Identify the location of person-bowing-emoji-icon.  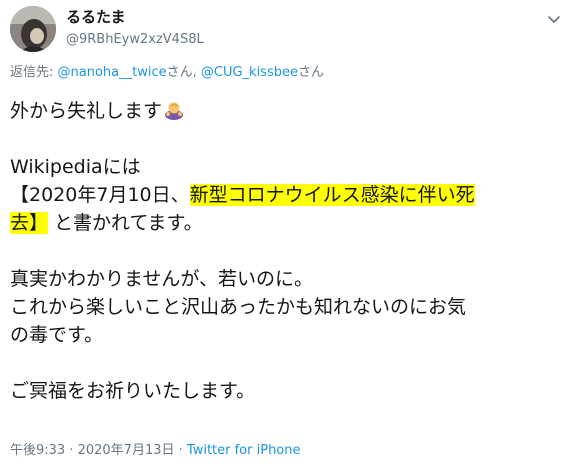
(174, 109).